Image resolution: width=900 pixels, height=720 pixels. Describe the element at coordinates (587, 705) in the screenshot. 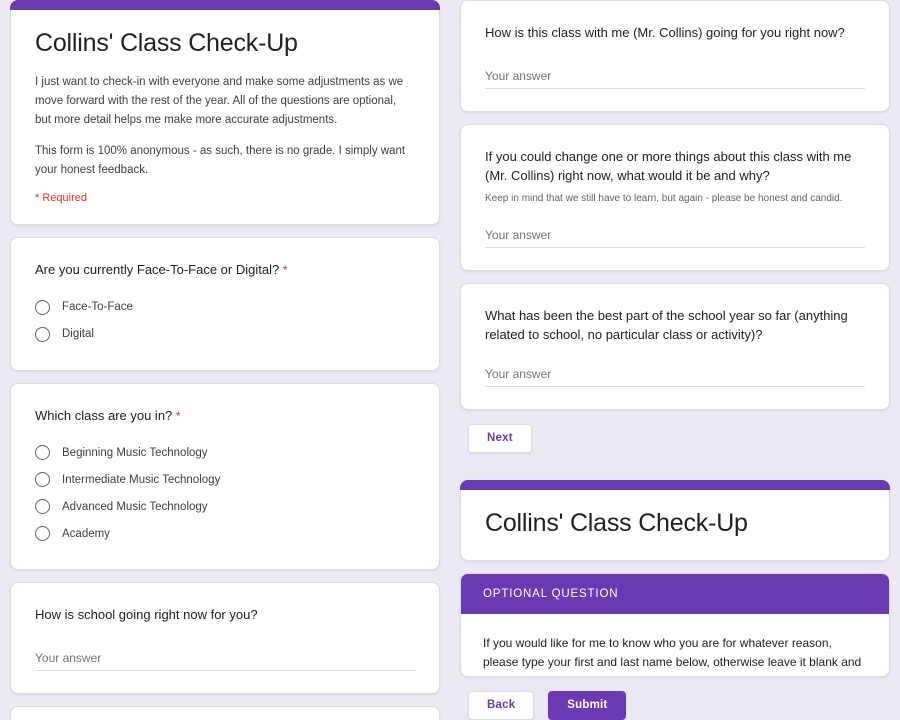

I see `submit-button: Submit` at that location.